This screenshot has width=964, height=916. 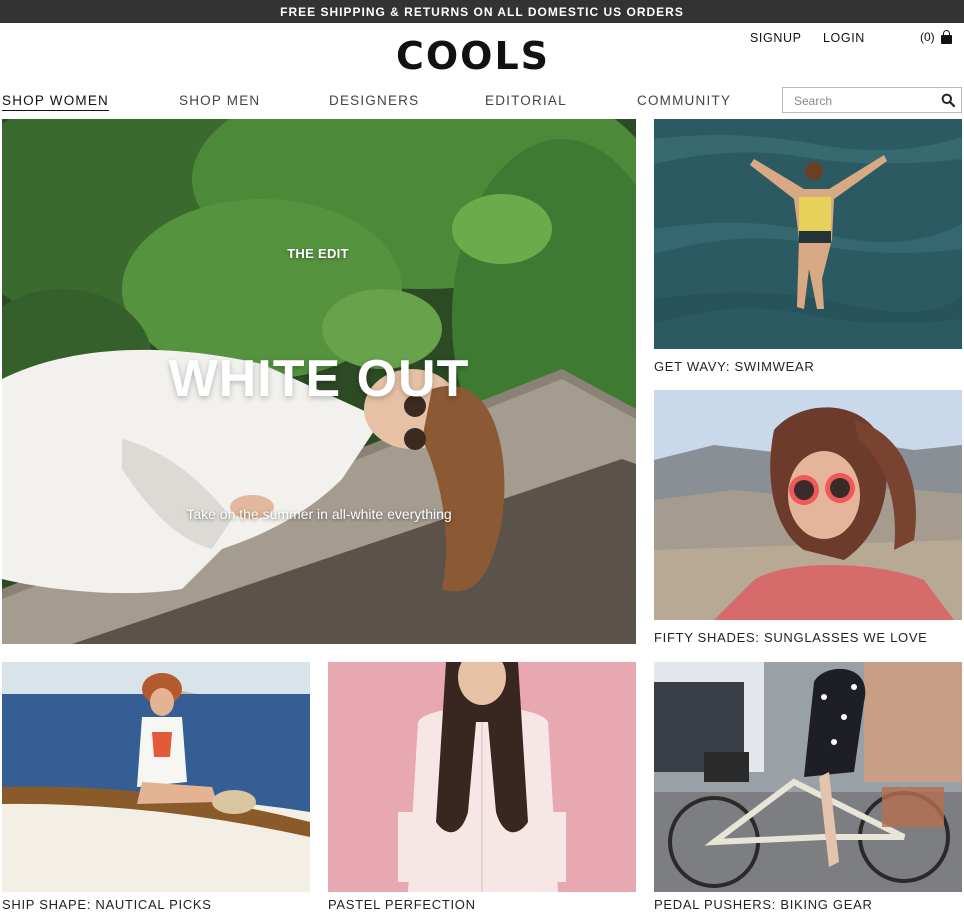 I want to click on hero-title: WHITE OUT, so click(x=319, y=379).